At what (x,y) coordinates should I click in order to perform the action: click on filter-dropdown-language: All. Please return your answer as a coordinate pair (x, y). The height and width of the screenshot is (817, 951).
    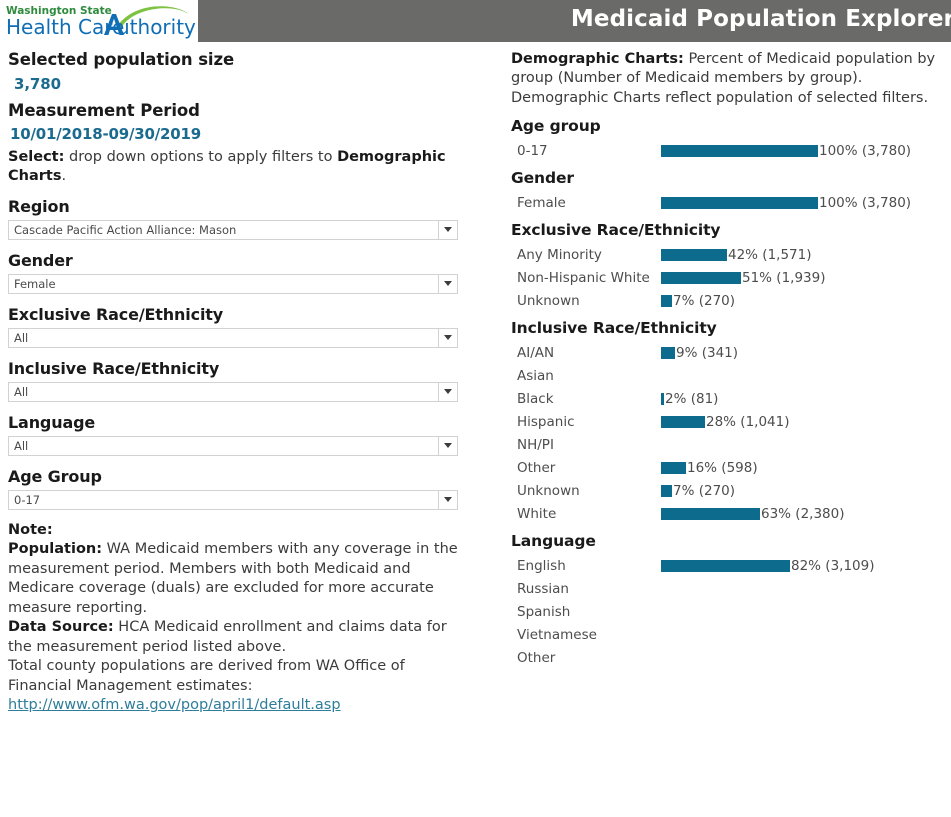
    Looking at the image, I should click on (233, 445).